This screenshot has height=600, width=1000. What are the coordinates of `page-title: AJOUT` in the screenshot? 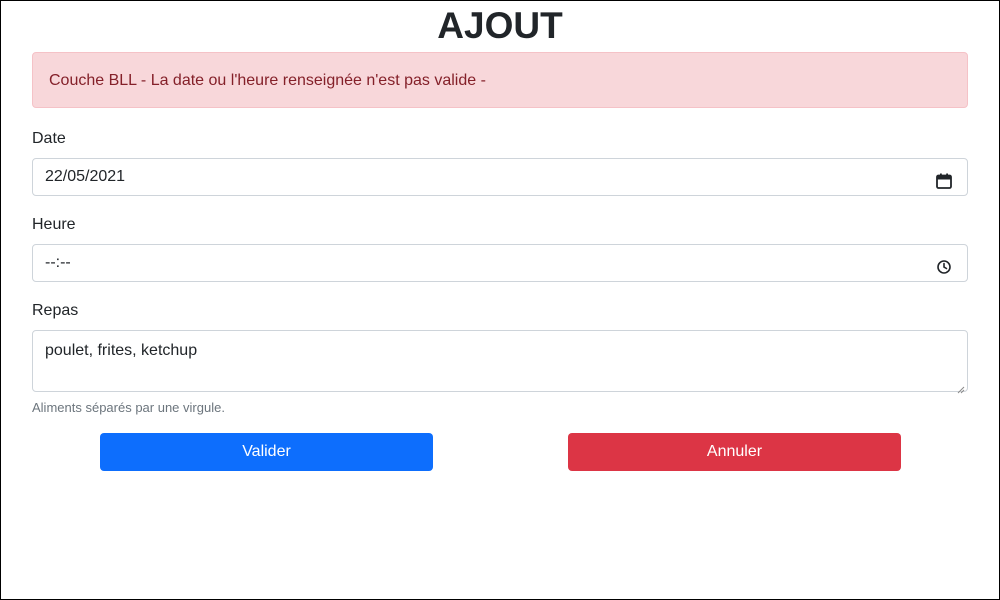 It's located at (500, 25).